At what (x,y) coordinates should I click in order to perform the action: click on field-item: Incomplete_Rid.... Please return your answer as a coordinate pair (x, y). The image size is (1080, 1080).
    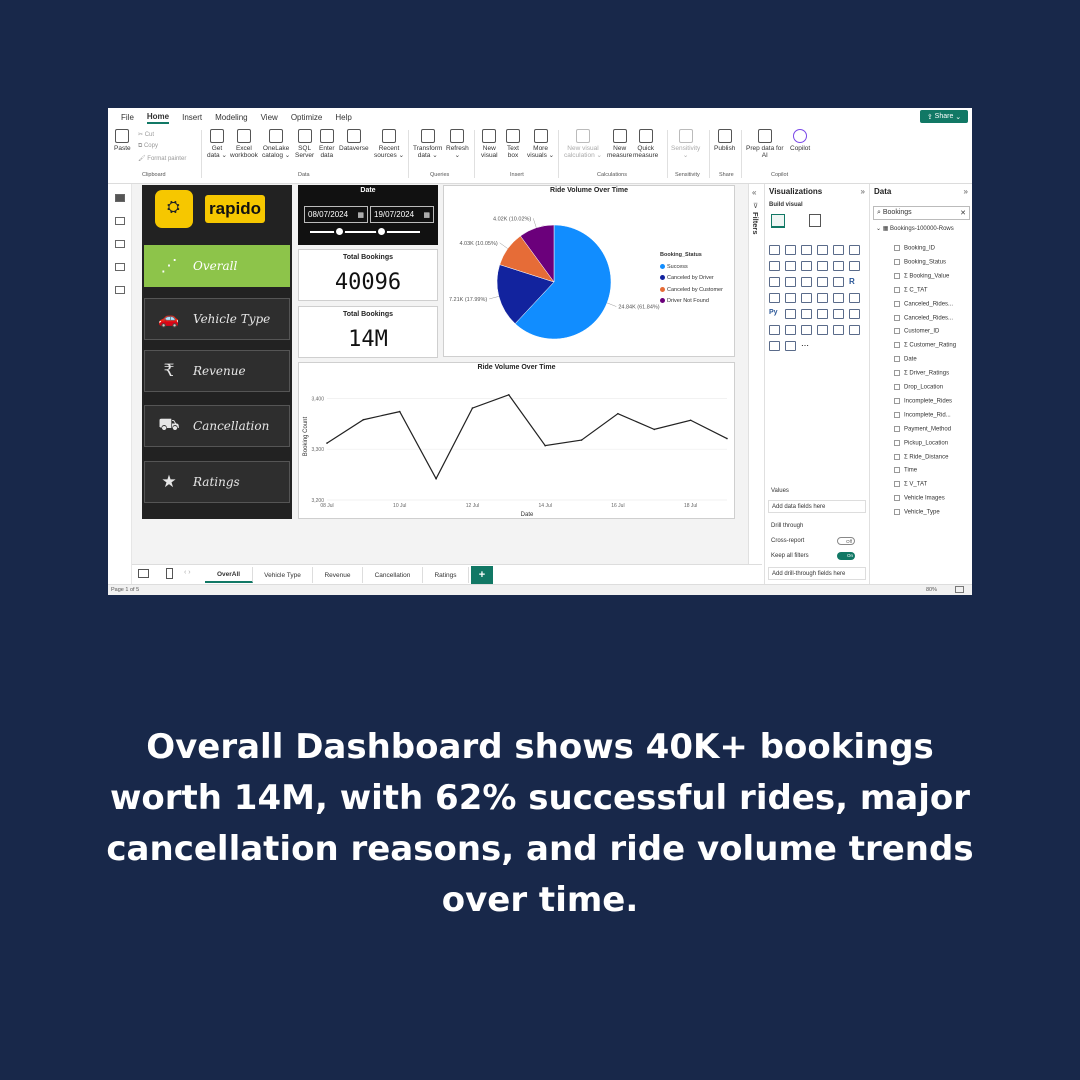
    Looking at the image, I should click on (922, 414).